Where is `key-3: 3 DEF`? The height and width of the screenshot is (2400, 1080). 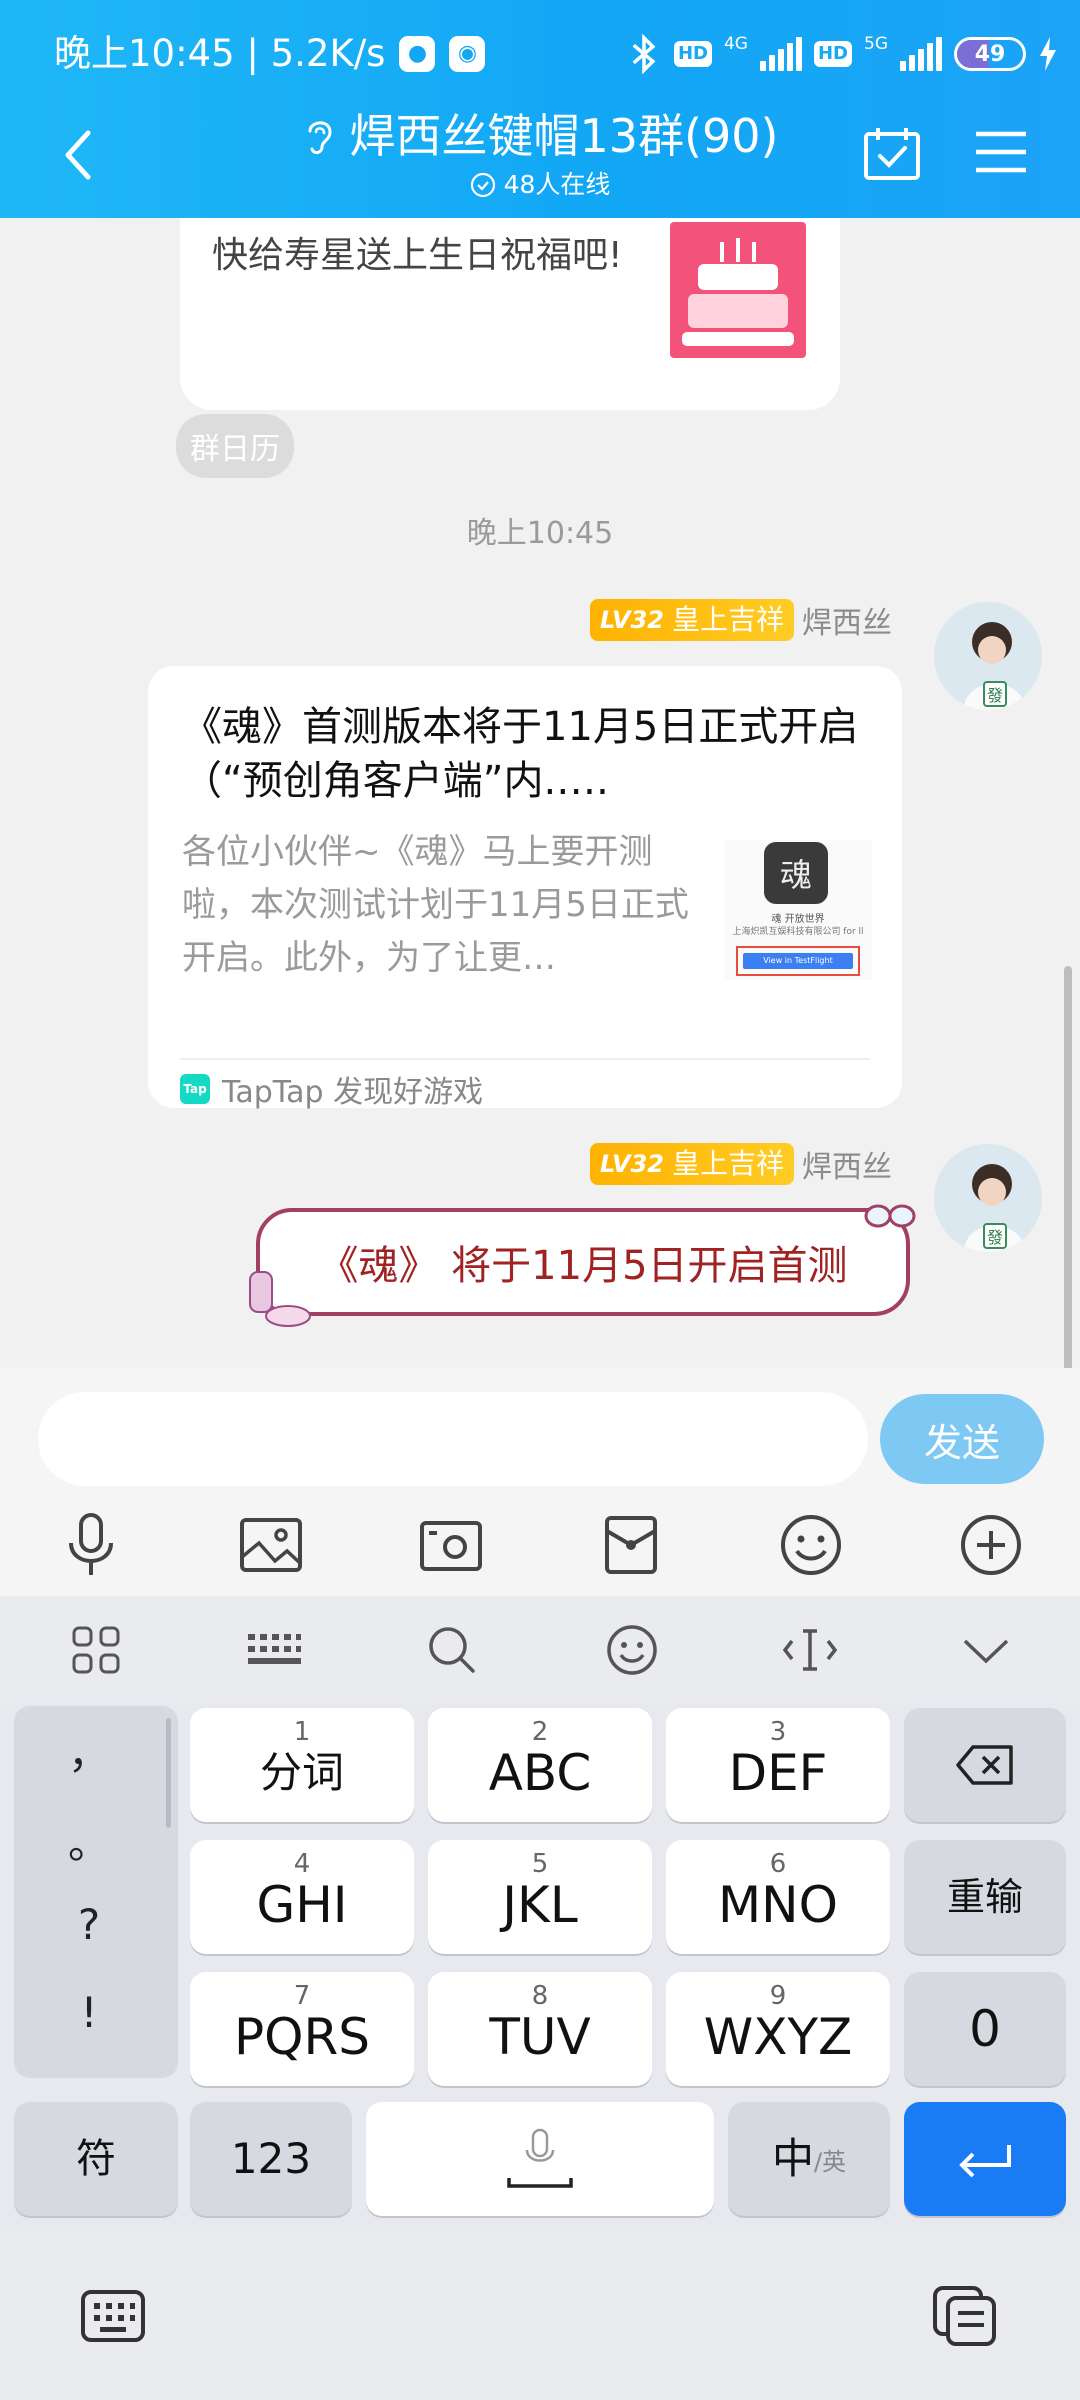
key-3: 3 DEF is located at coordinates (778, 1765).